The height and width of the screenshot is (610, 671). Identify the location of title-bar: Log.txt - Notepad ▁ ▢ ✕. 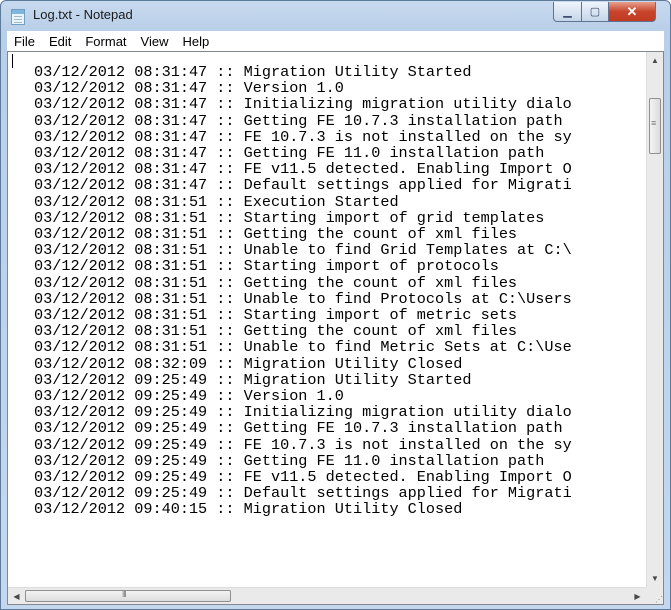
(335, 16).